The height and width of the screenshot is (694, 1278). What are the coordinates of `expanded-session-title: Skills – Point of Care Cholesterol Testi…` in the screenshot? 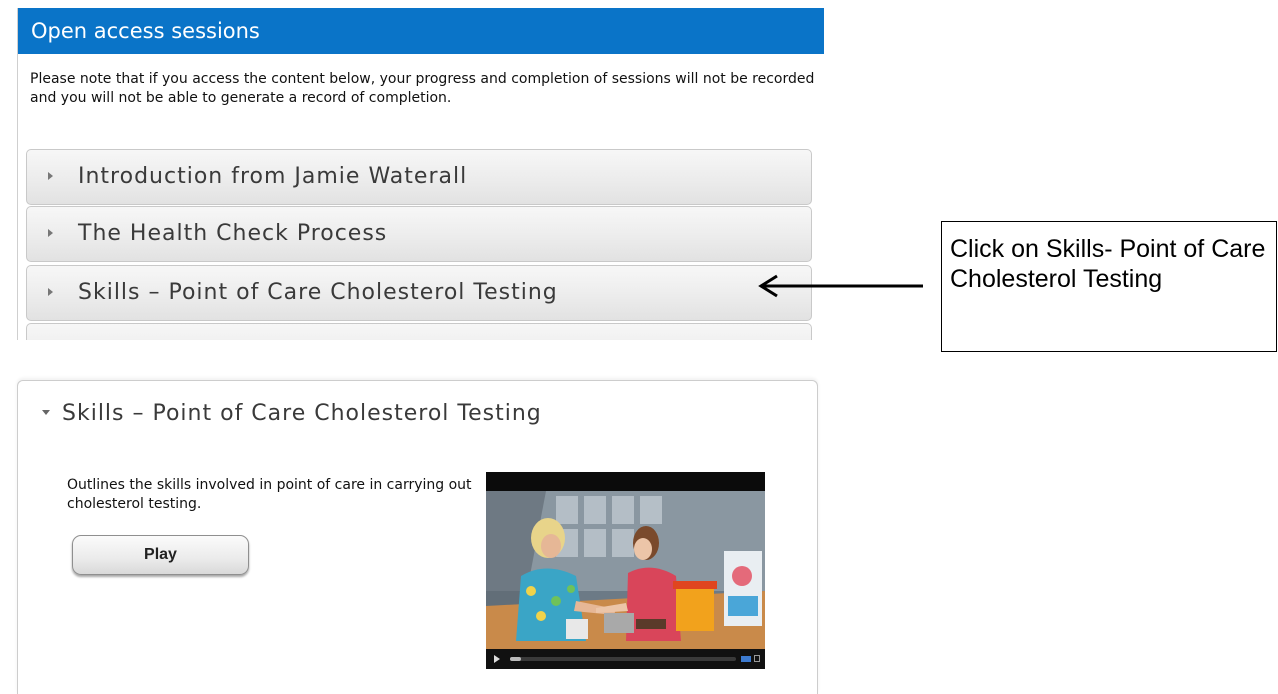 It's located at (302, 413).